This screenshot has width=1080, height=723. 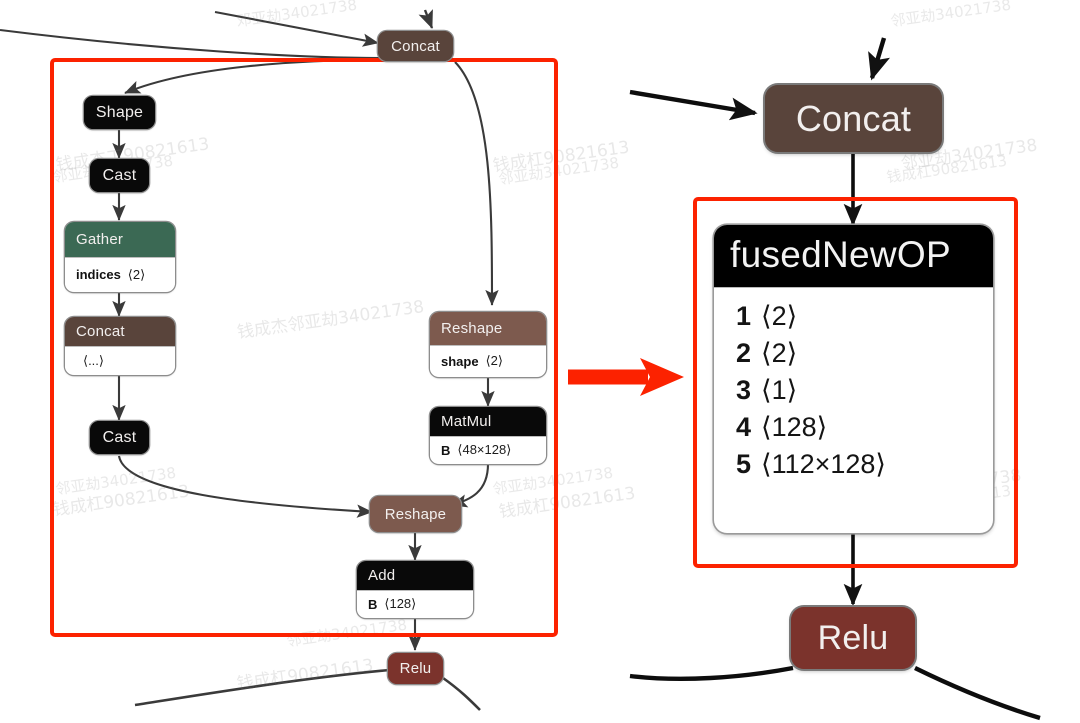 What do you see at coordinates (744, 353) in the screenshot?
I see `row-index: 2` at bounding box center [744, 353].